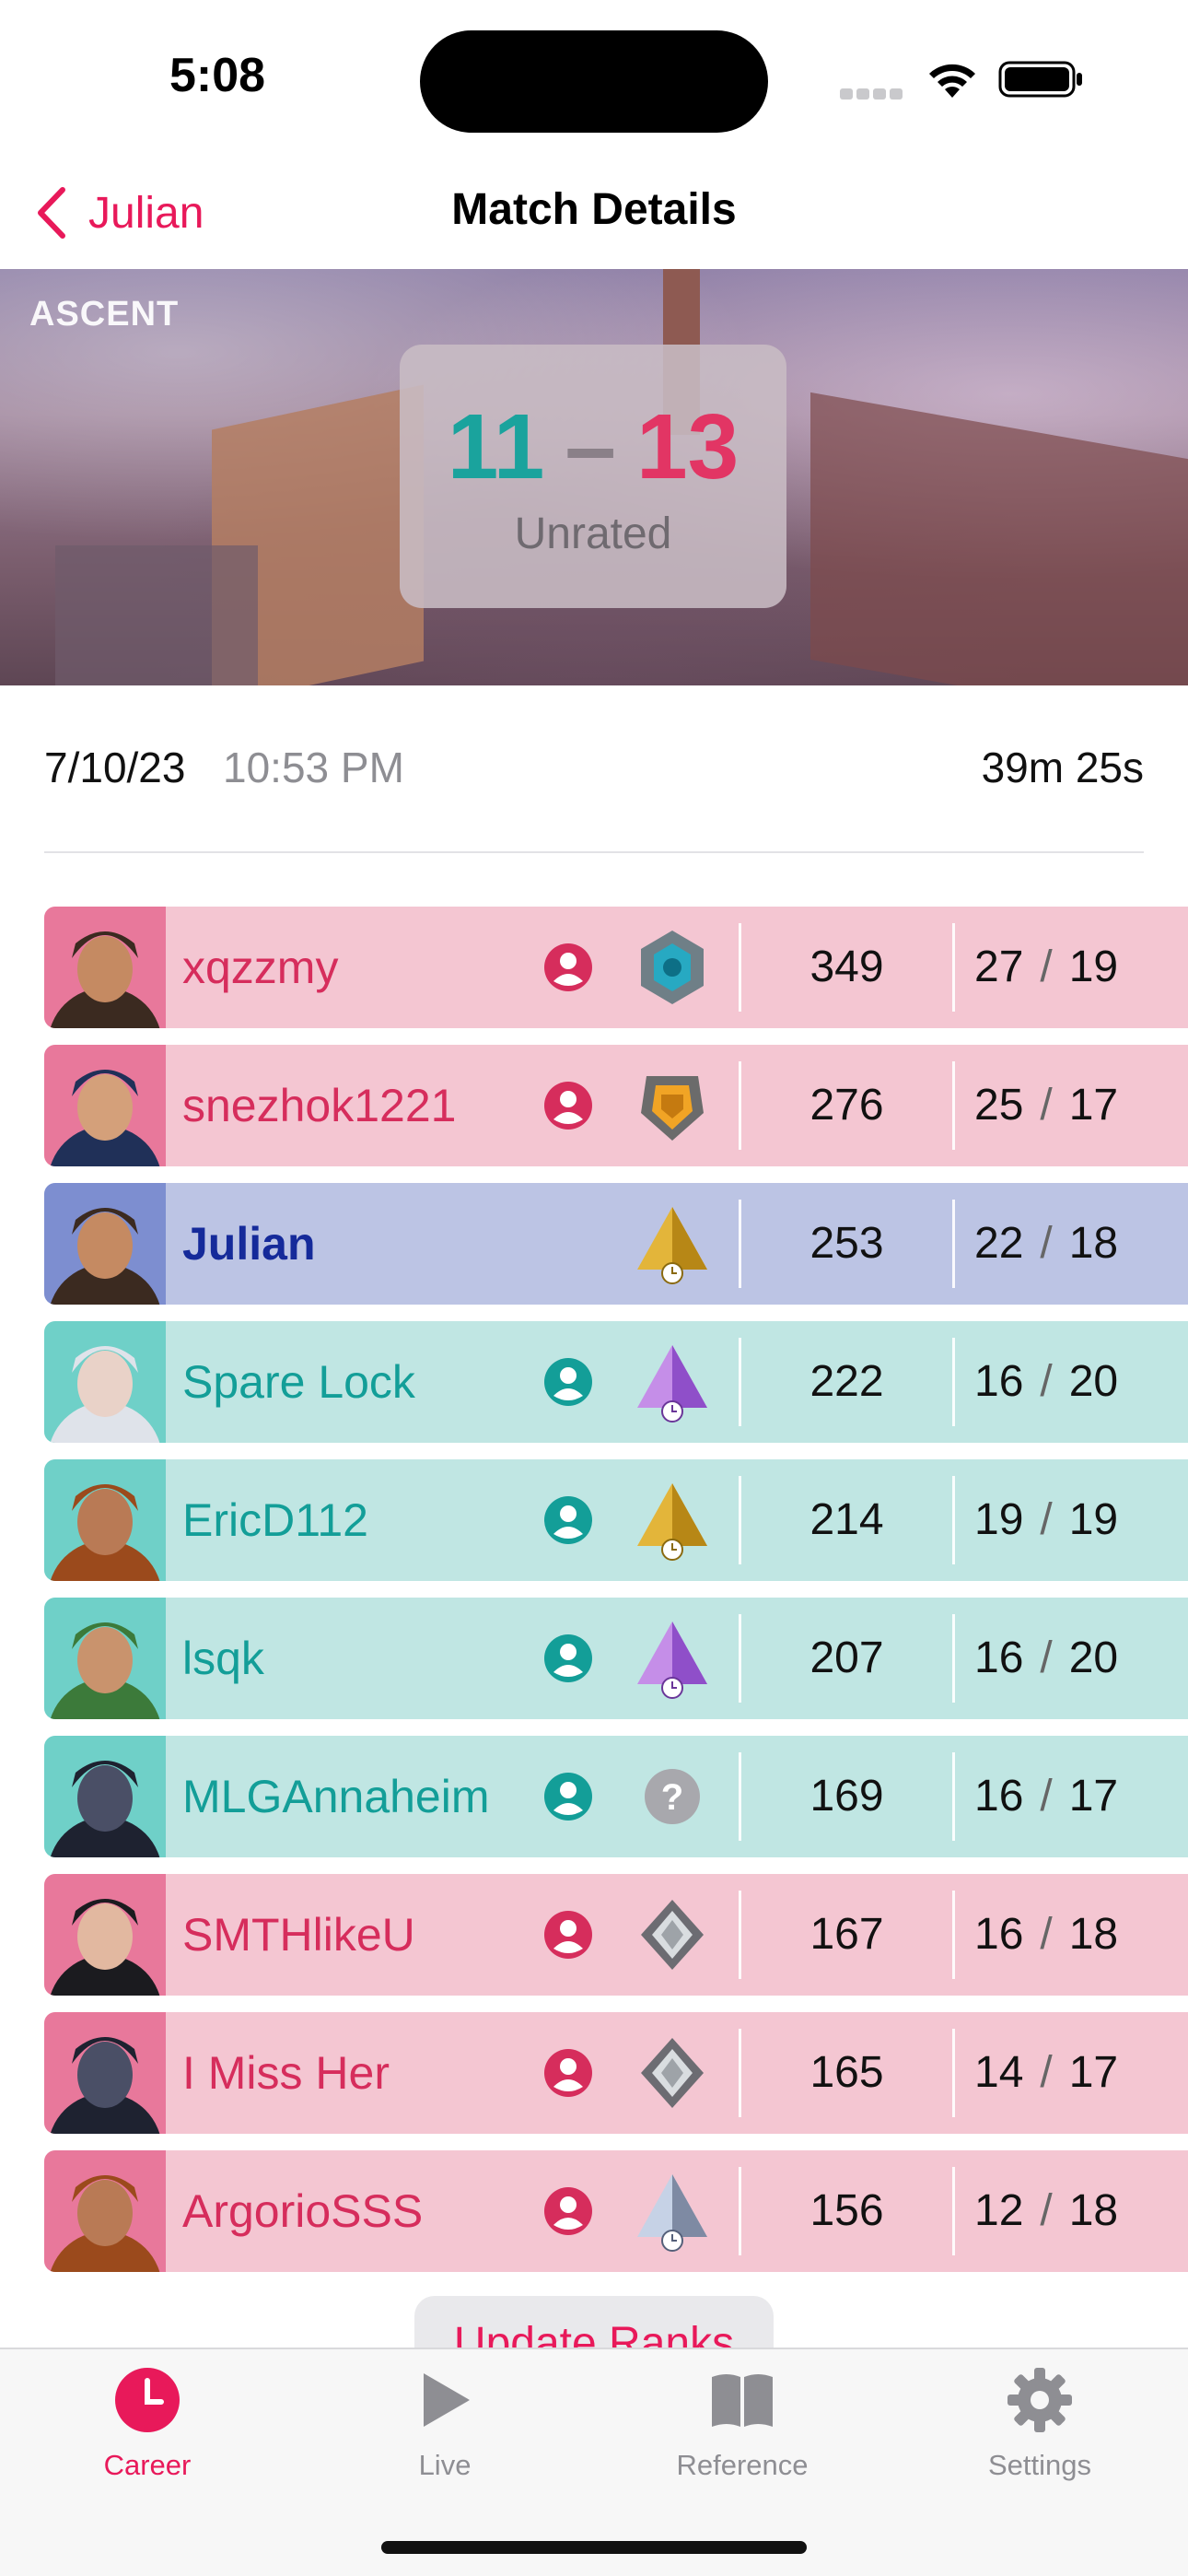  I want to click on status-time: 5:08, so click(218, 75).